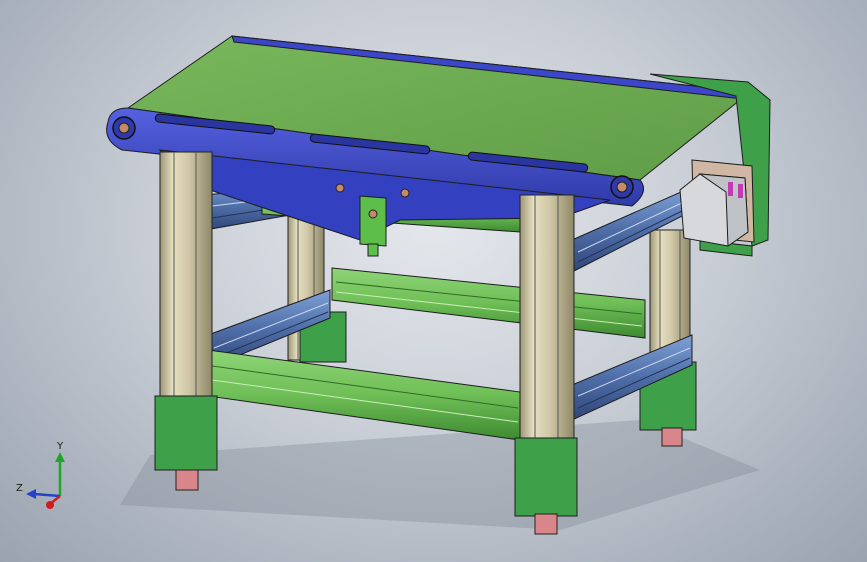 The width and height of the screenshot is (867, 562). I want to click on x-axis-arrowhead, so click(50, 505).